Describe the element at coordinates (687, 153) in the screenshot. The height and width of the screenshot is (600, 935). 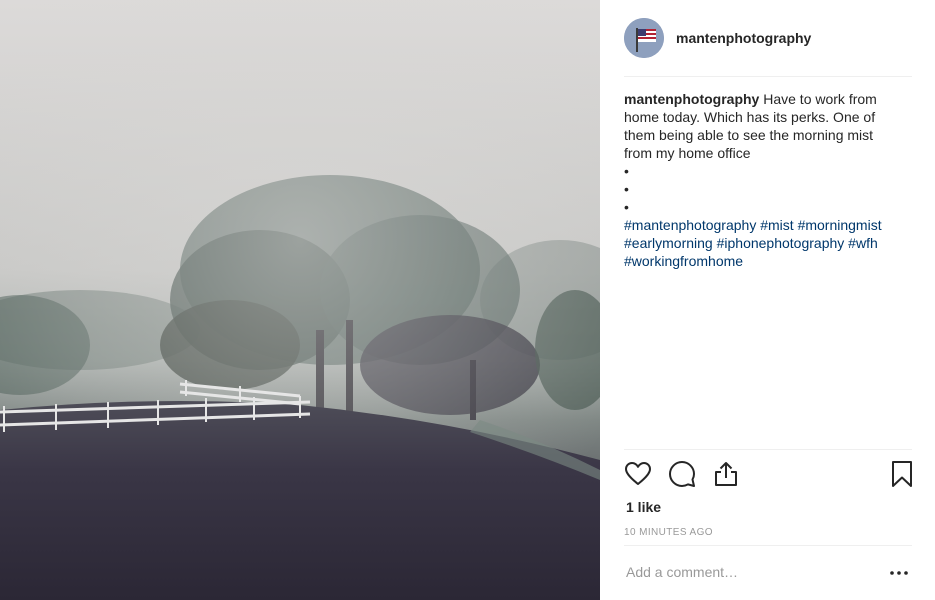
I see `caption-text-line: from my home office` at that location.